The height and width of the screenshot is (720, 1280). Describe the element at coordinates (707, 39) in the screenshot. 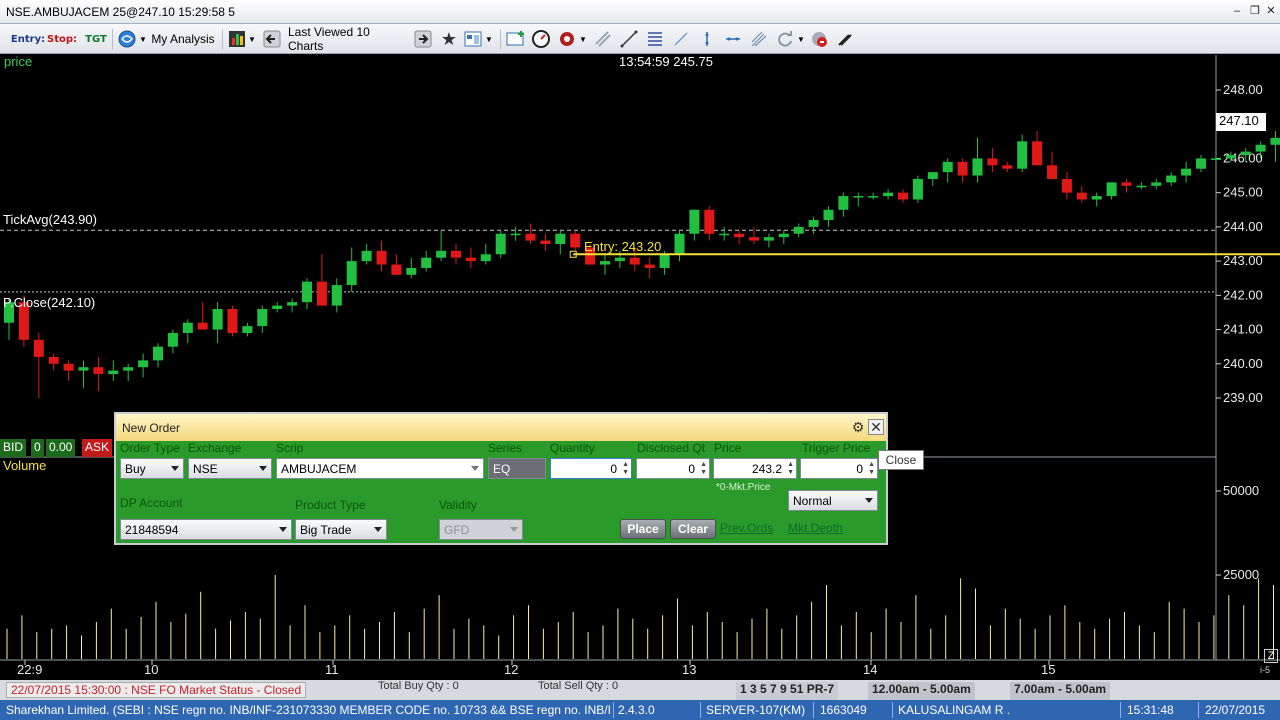

I see `vertical-line-icon` at that location.